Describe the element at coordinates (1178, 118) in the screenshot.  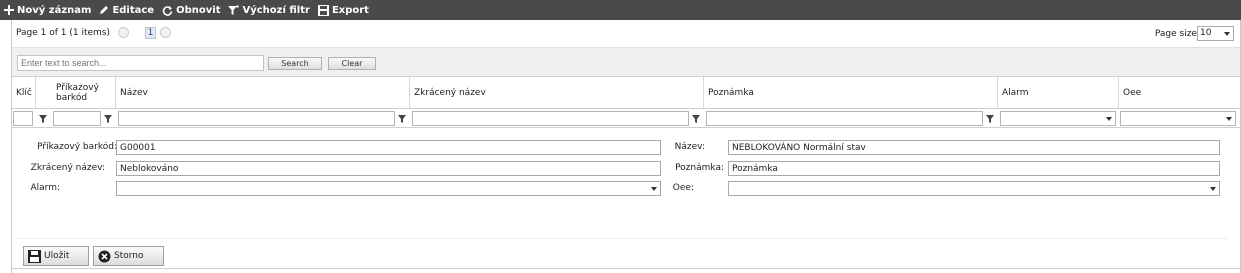
I see `filter-oee-select` at that location.